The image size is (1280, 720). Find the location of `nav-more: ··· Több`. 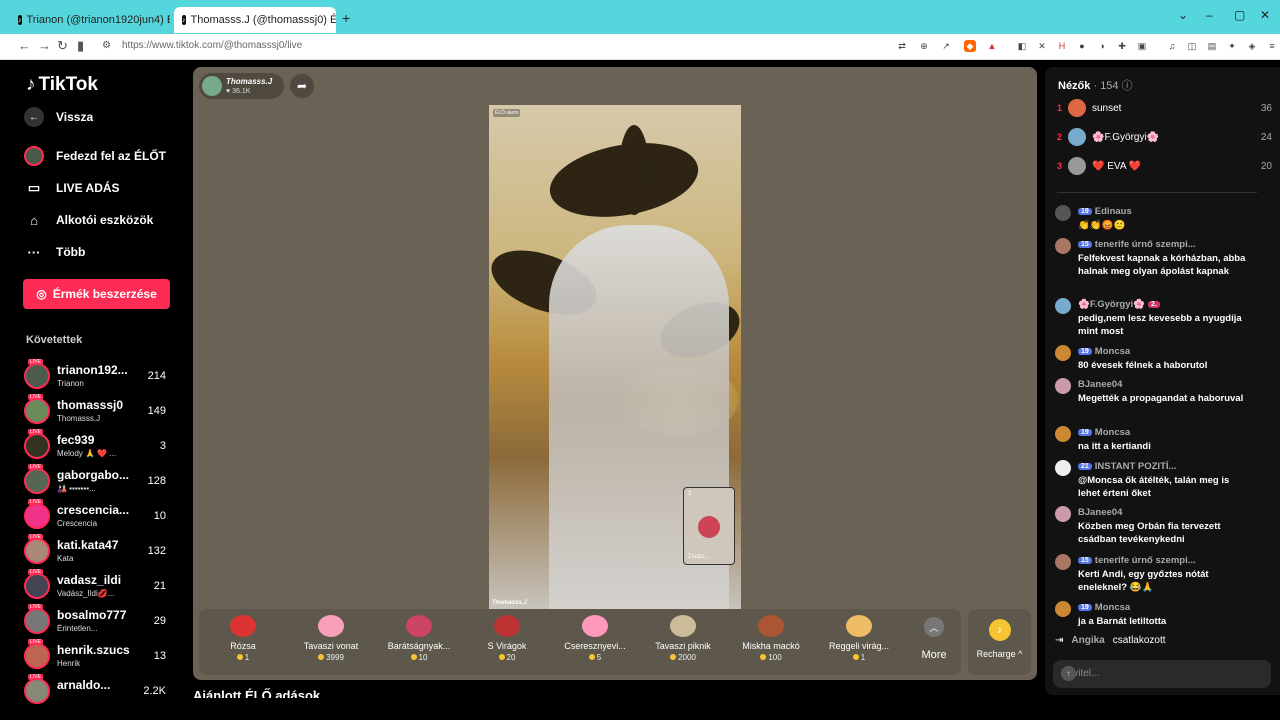

nav-more: ··· Több is located at coordinates (55, 252).